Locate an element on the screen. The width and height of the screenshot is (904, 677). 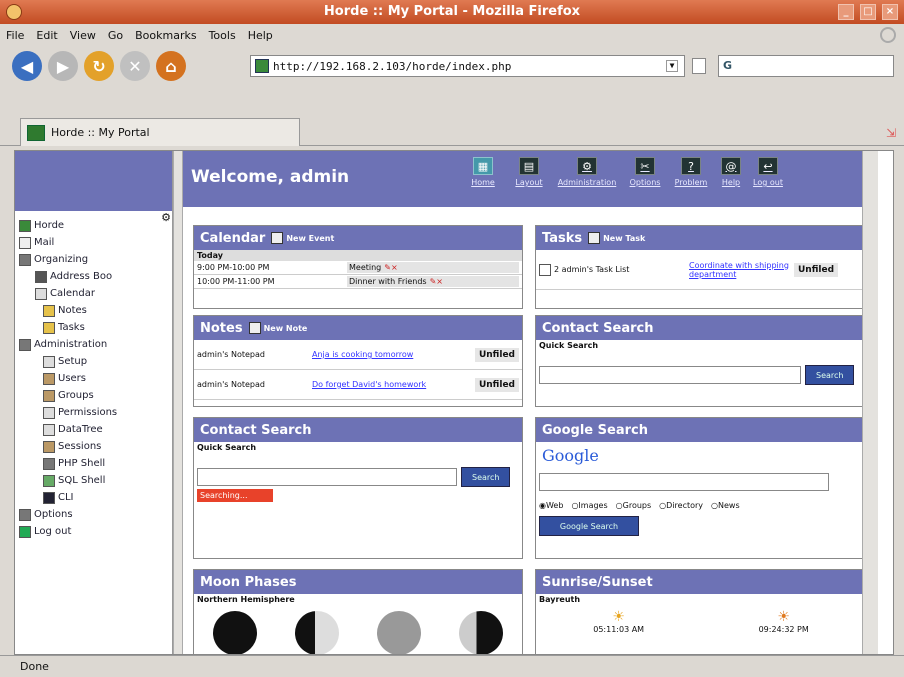
sidebar-item-groups: Groups is located at coordinates (94, 395).